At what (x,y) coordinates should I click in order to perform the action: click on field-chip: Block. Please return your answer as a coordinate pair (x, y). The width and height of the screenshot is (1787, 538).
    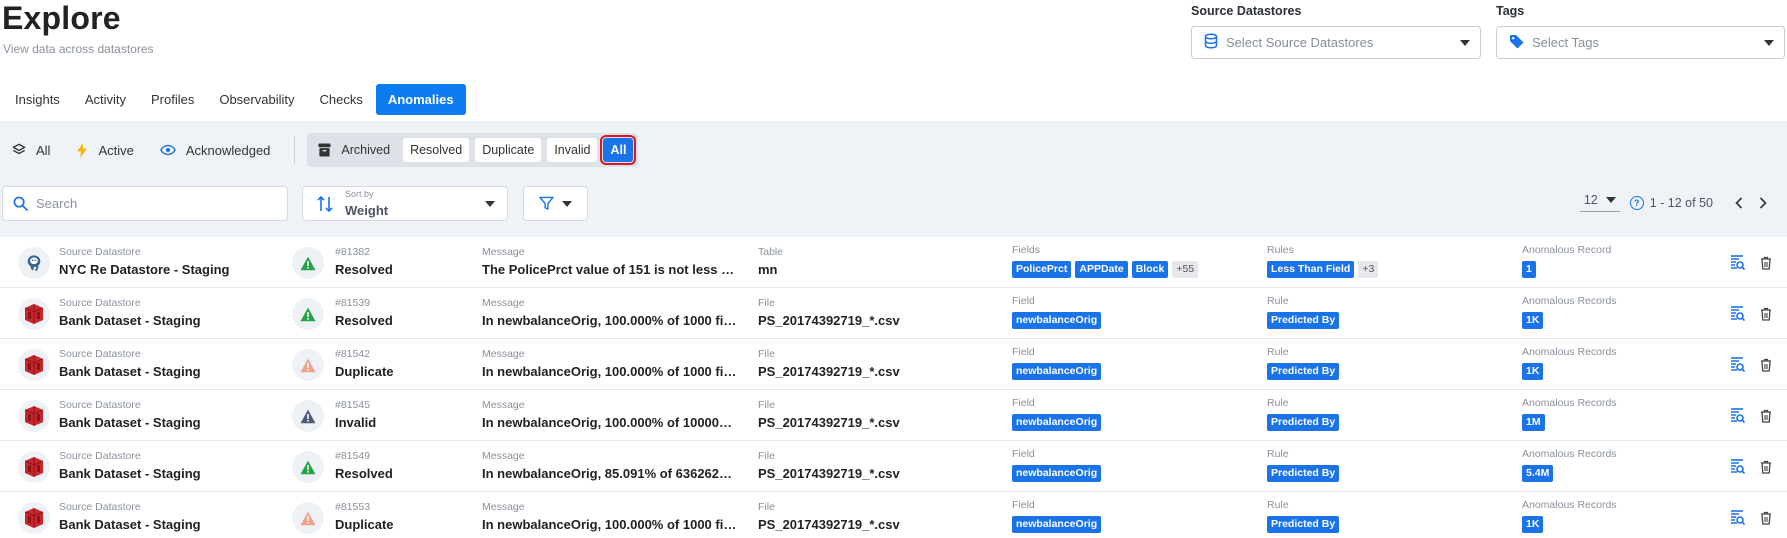
    Looking at the image, I should click on (1150, 269).